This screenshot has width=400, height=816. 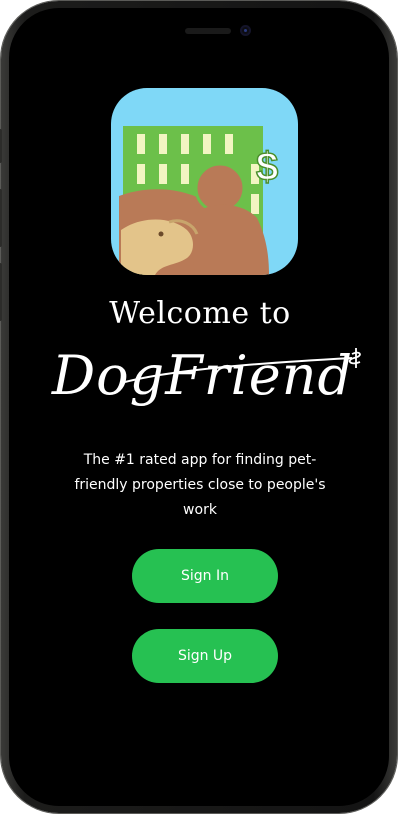 What do you see at coordinates (245, 30) in the screenshot?
I see `front-camera` at bounding box center [245, 30].